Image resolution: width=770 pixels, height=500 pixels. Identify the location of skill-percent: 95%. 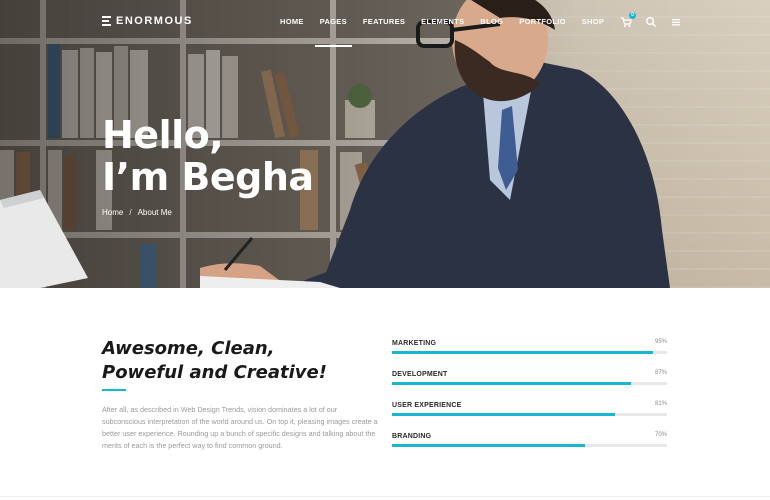
(660, 342).